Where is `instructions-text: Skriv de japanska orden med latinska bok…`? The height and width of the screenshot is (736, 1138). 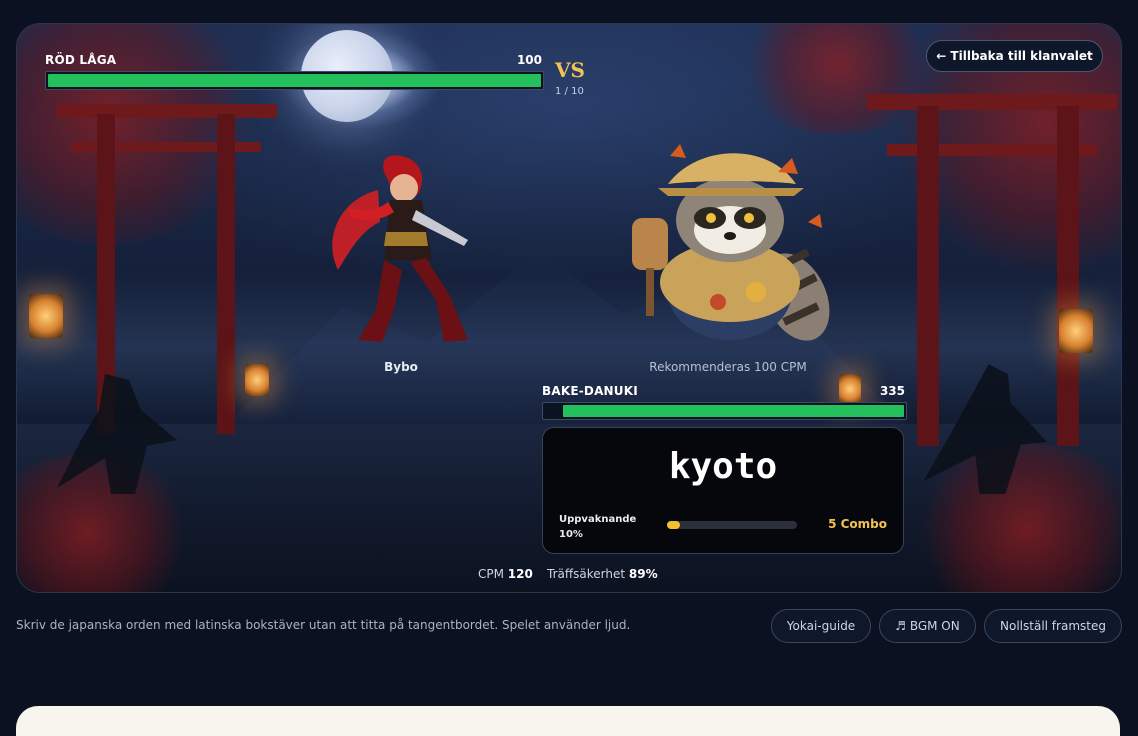
instructions-text: Skriv de japanska orden med latinska bok… is located at coordinates (323, 625).